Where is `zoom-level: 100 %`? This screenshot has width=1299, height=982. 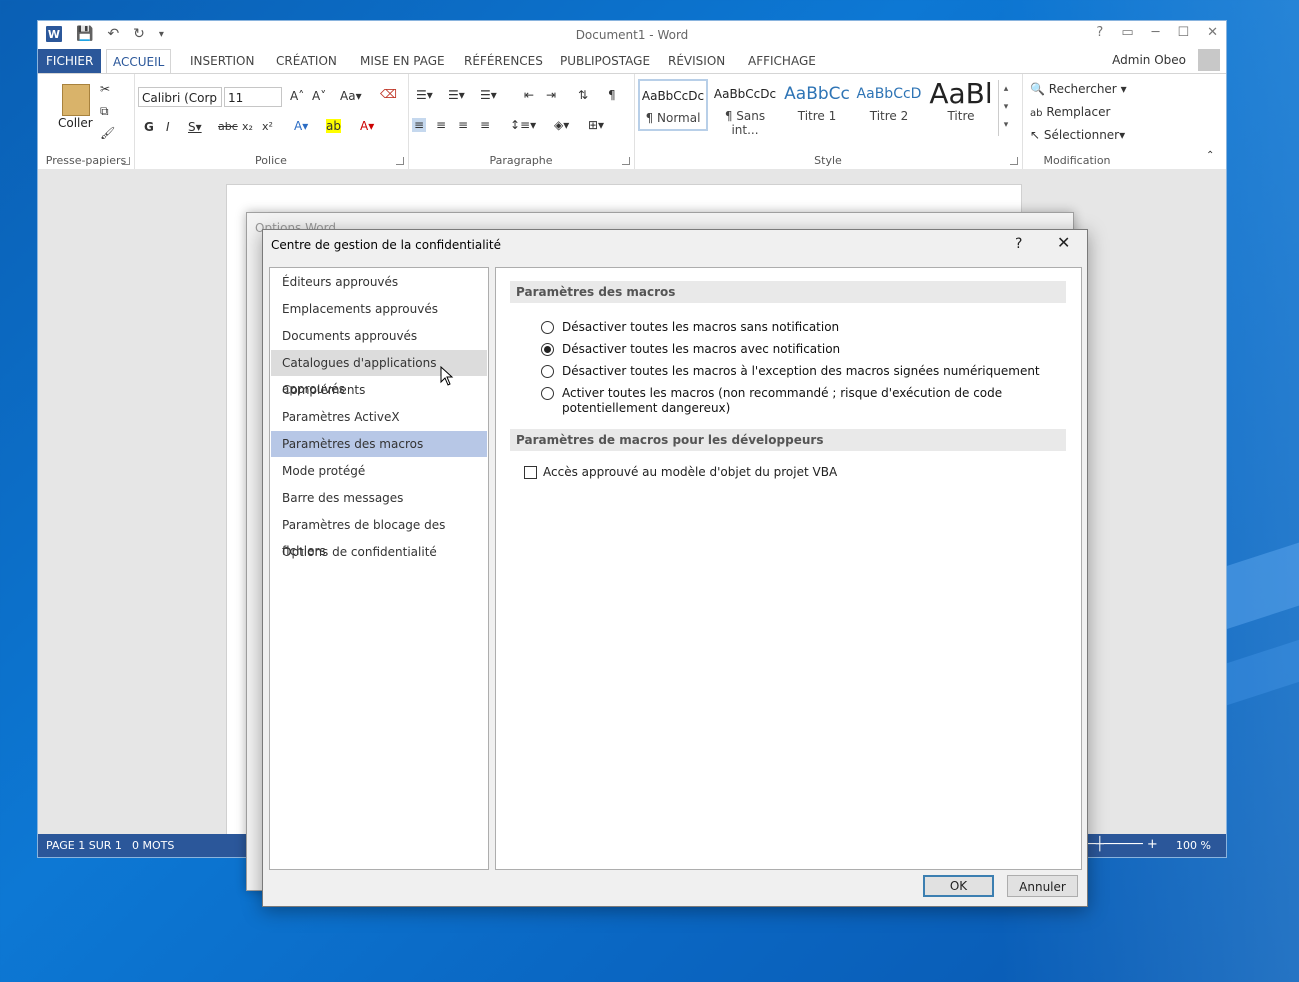 zoom-level: 100 % is located at coordinates (1193, 845).